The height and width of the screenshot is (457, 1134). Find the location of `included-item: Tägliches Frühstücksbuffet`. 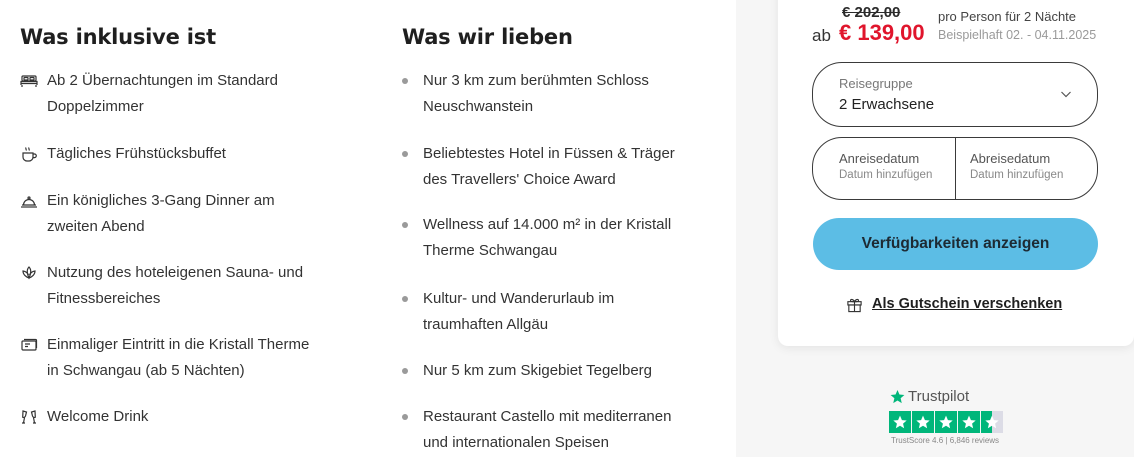

included-item: Tägliches Frühstücksbuffet is located at coordinates (123, 154).